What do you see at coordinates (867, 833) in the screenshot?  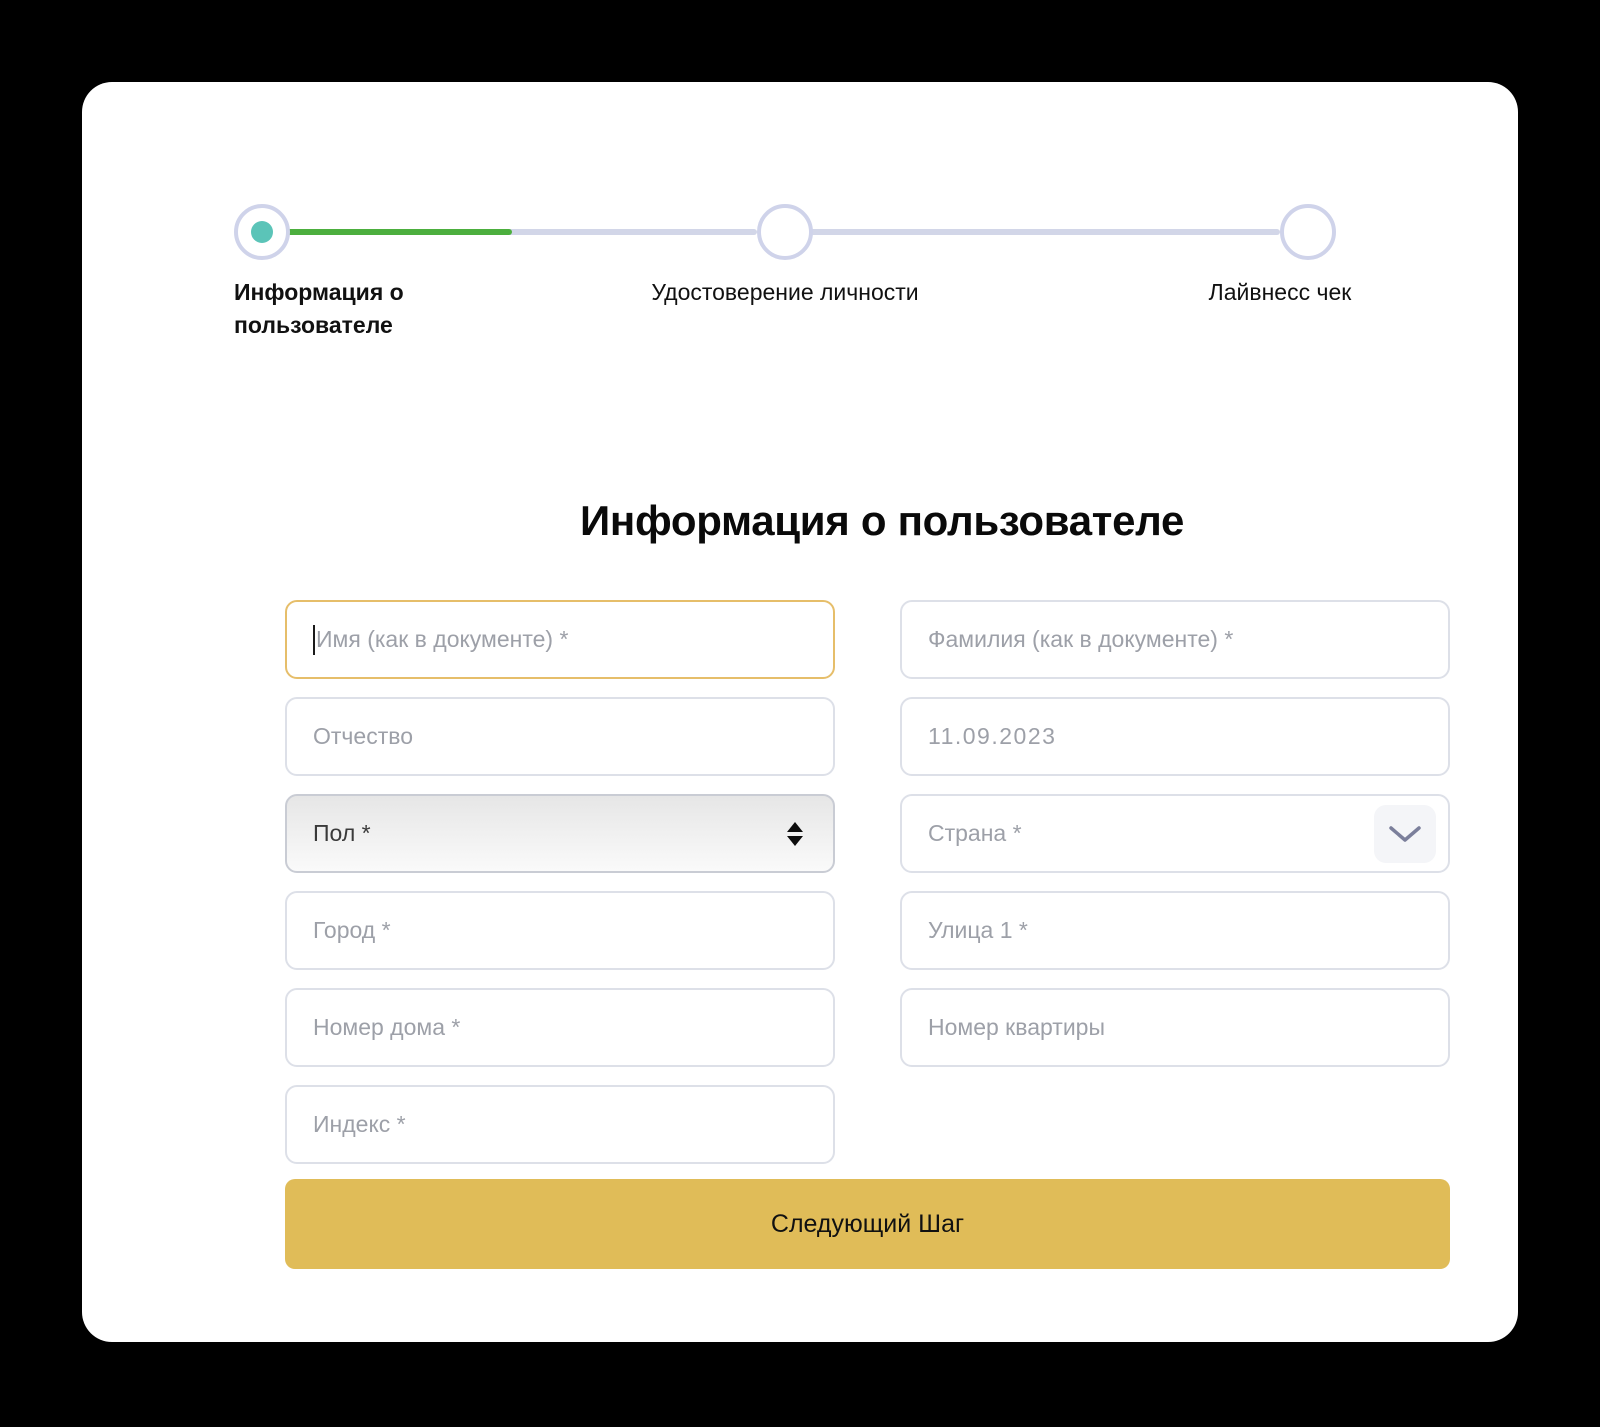 I see `form-row-3: Пол * Страна *` at bounding box center [867, 833].